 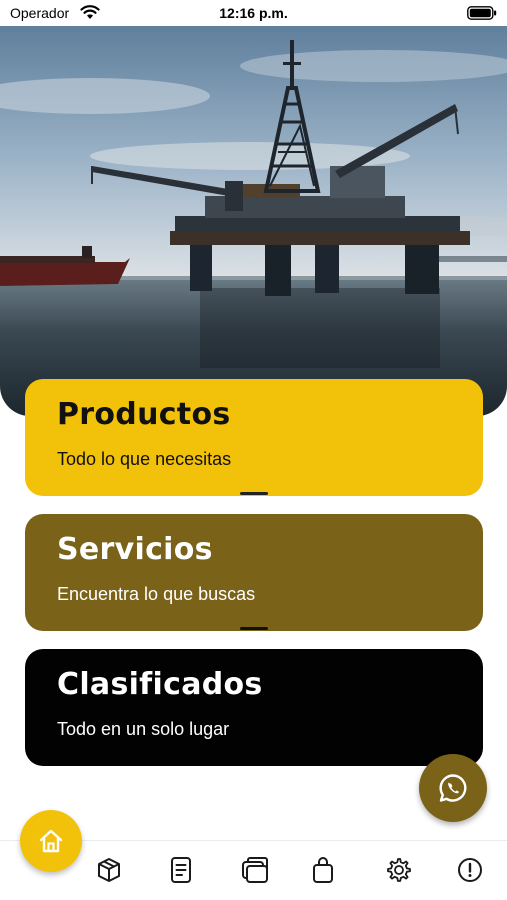 I want to click on bag-icon, so click(x=323, y=870).